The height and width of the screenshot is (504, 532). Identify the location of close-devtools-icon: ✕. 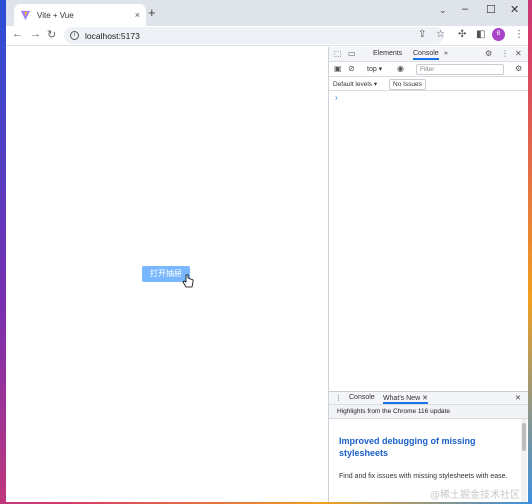
(518, 53).